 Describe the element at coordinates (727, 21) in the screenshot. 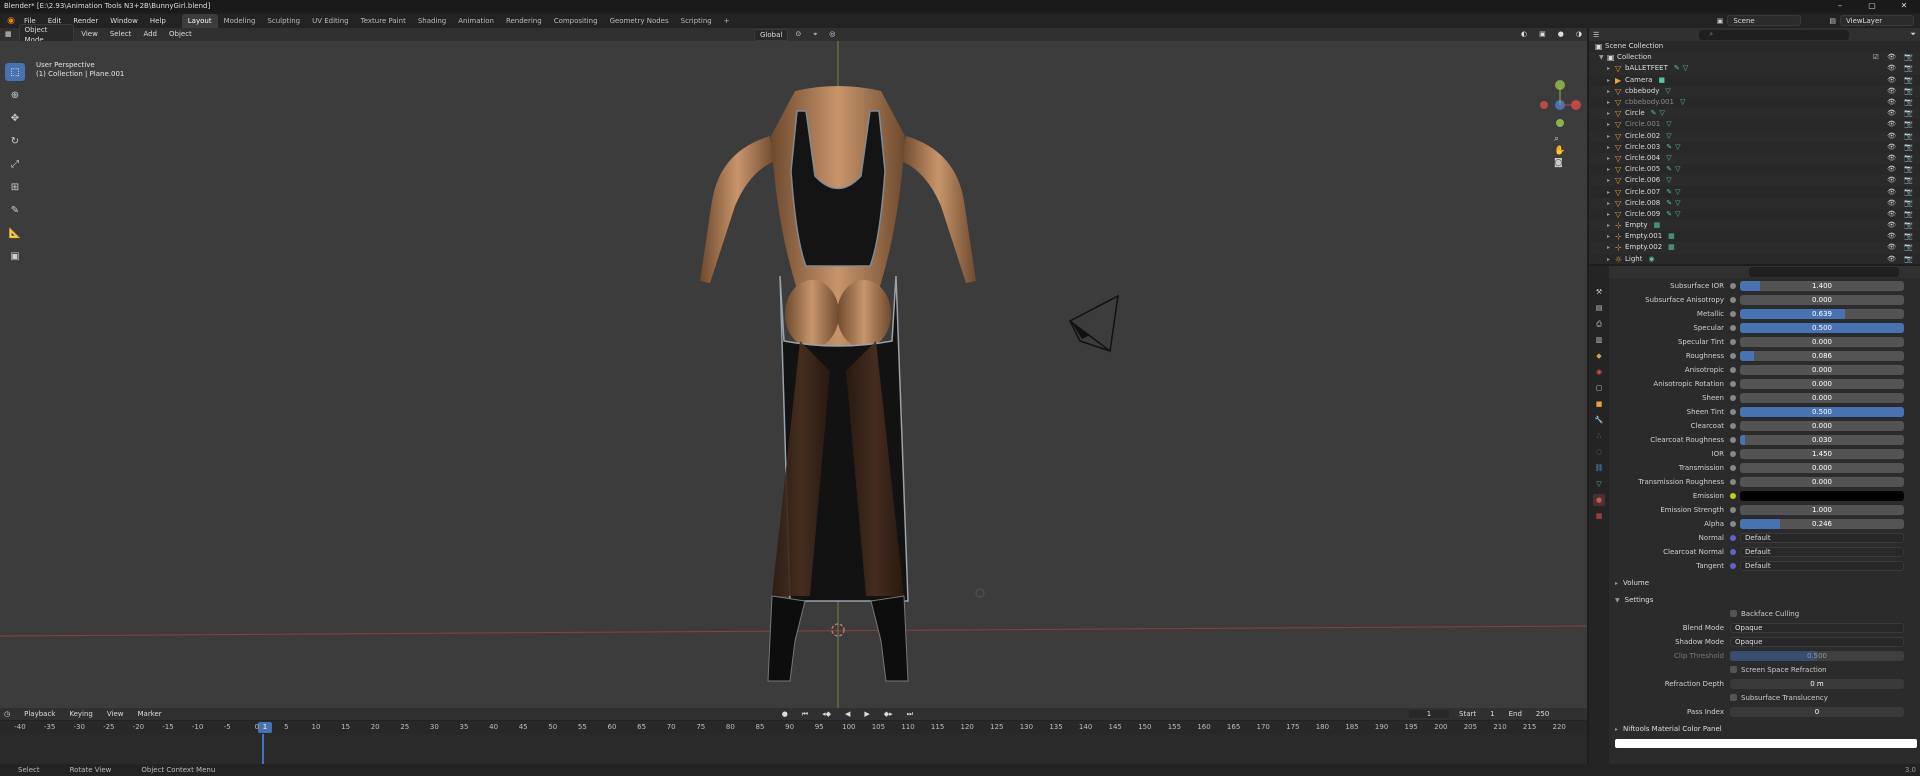

I see `add-workspace-button: +` at that location.